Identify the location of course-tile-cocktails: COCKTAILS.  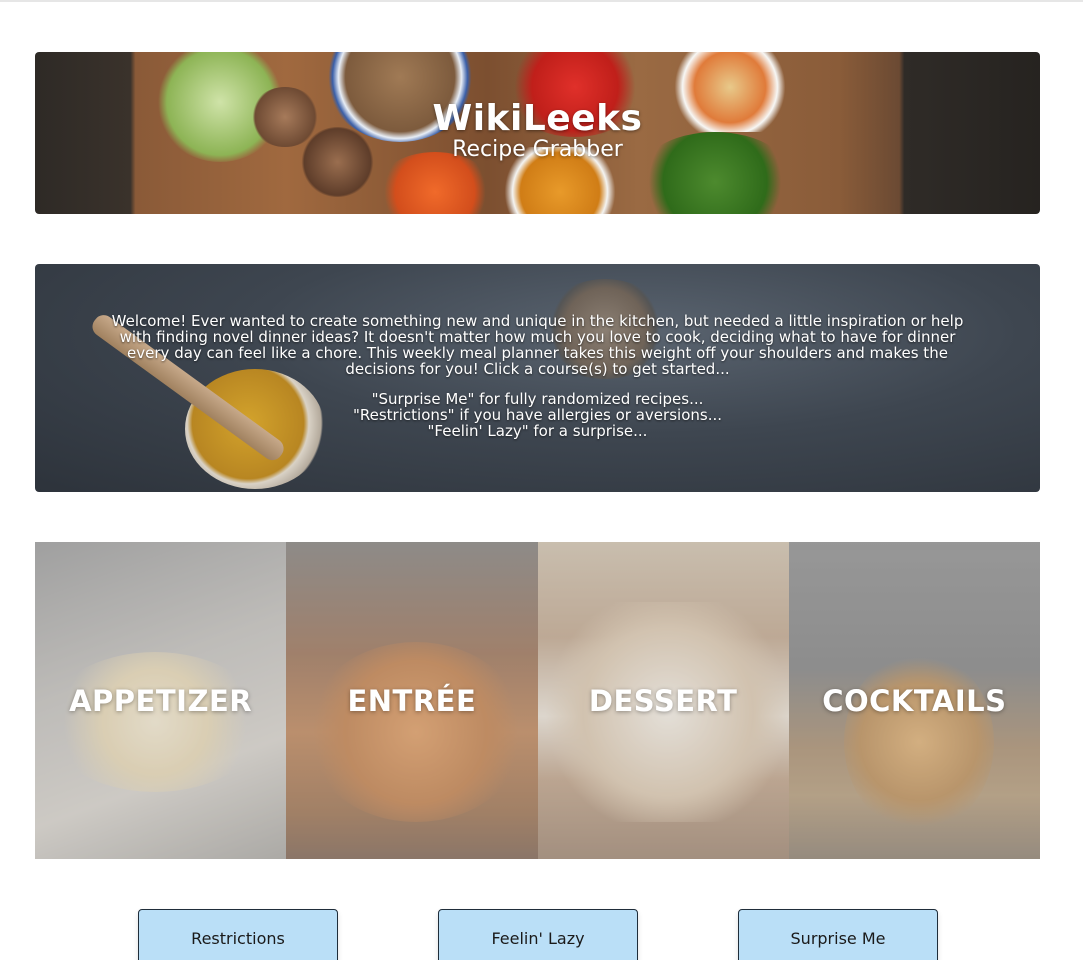
(914, 700).